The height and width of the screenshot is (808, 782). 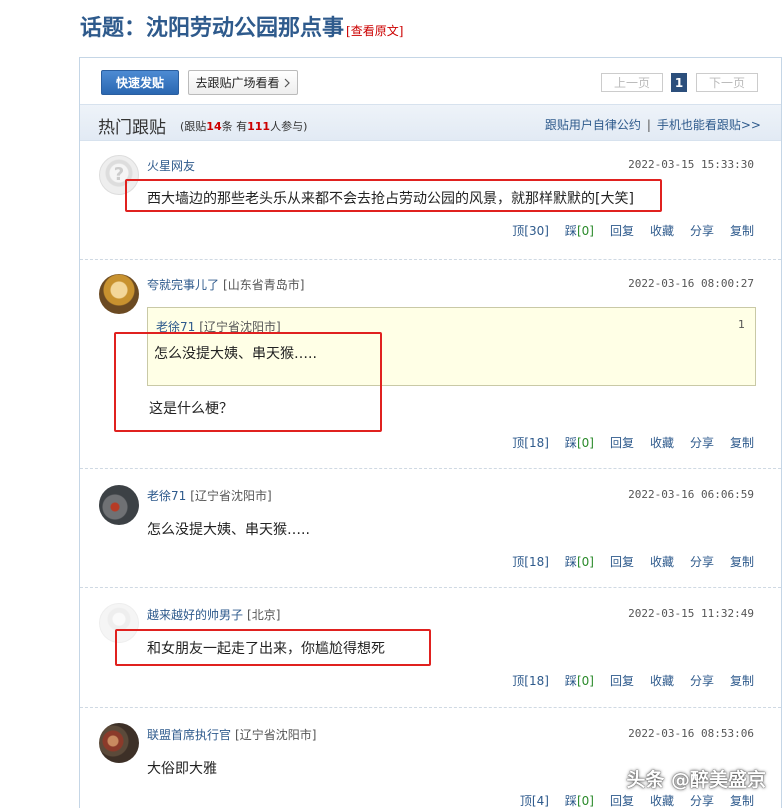 What do you see at coordinates (526, 801) in the screenshot?
I see `up-button: 顶[4]` at bounding box center [526, 801].